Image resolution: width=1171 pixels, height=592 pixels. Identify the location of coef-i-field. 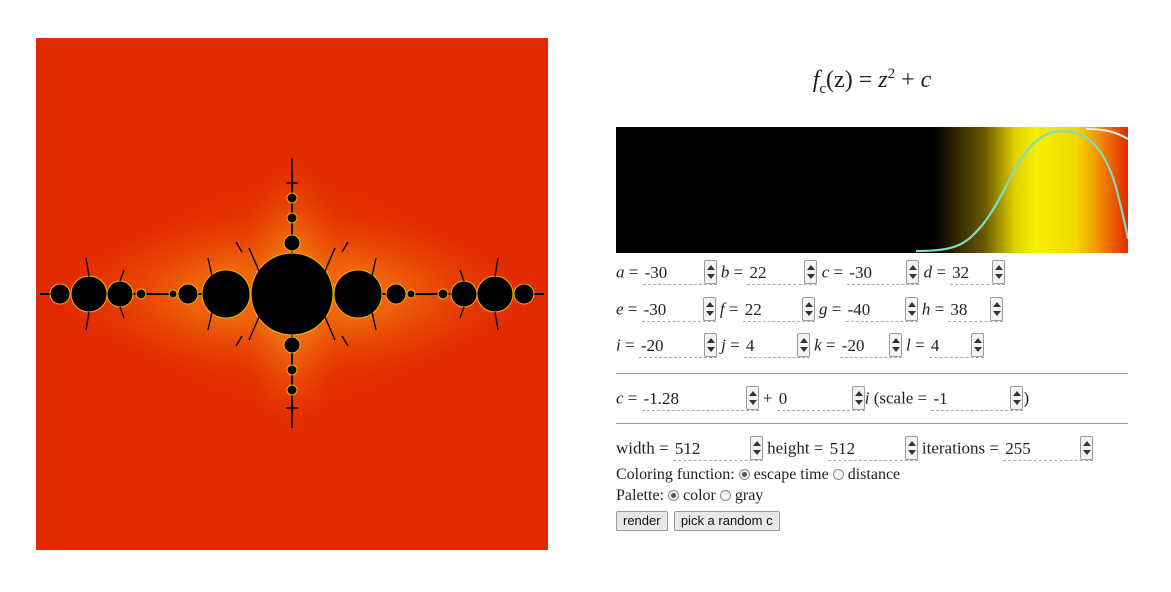
(677, 345).